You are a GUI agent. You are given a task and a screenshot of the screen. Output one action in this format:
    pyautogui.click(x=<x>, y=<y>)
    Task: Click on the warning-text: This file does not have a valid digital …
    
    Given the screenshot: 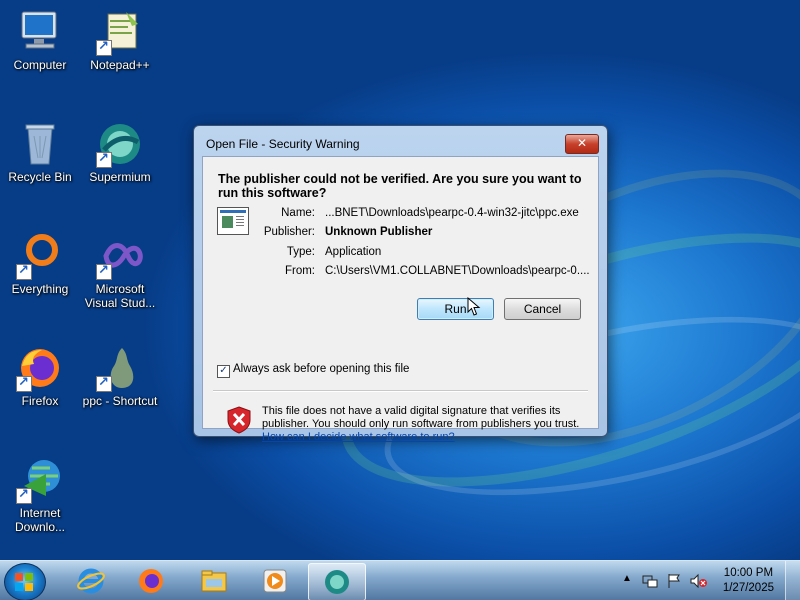 What is the action you would take?
    pyautogui.click(x=421, y=417)
    